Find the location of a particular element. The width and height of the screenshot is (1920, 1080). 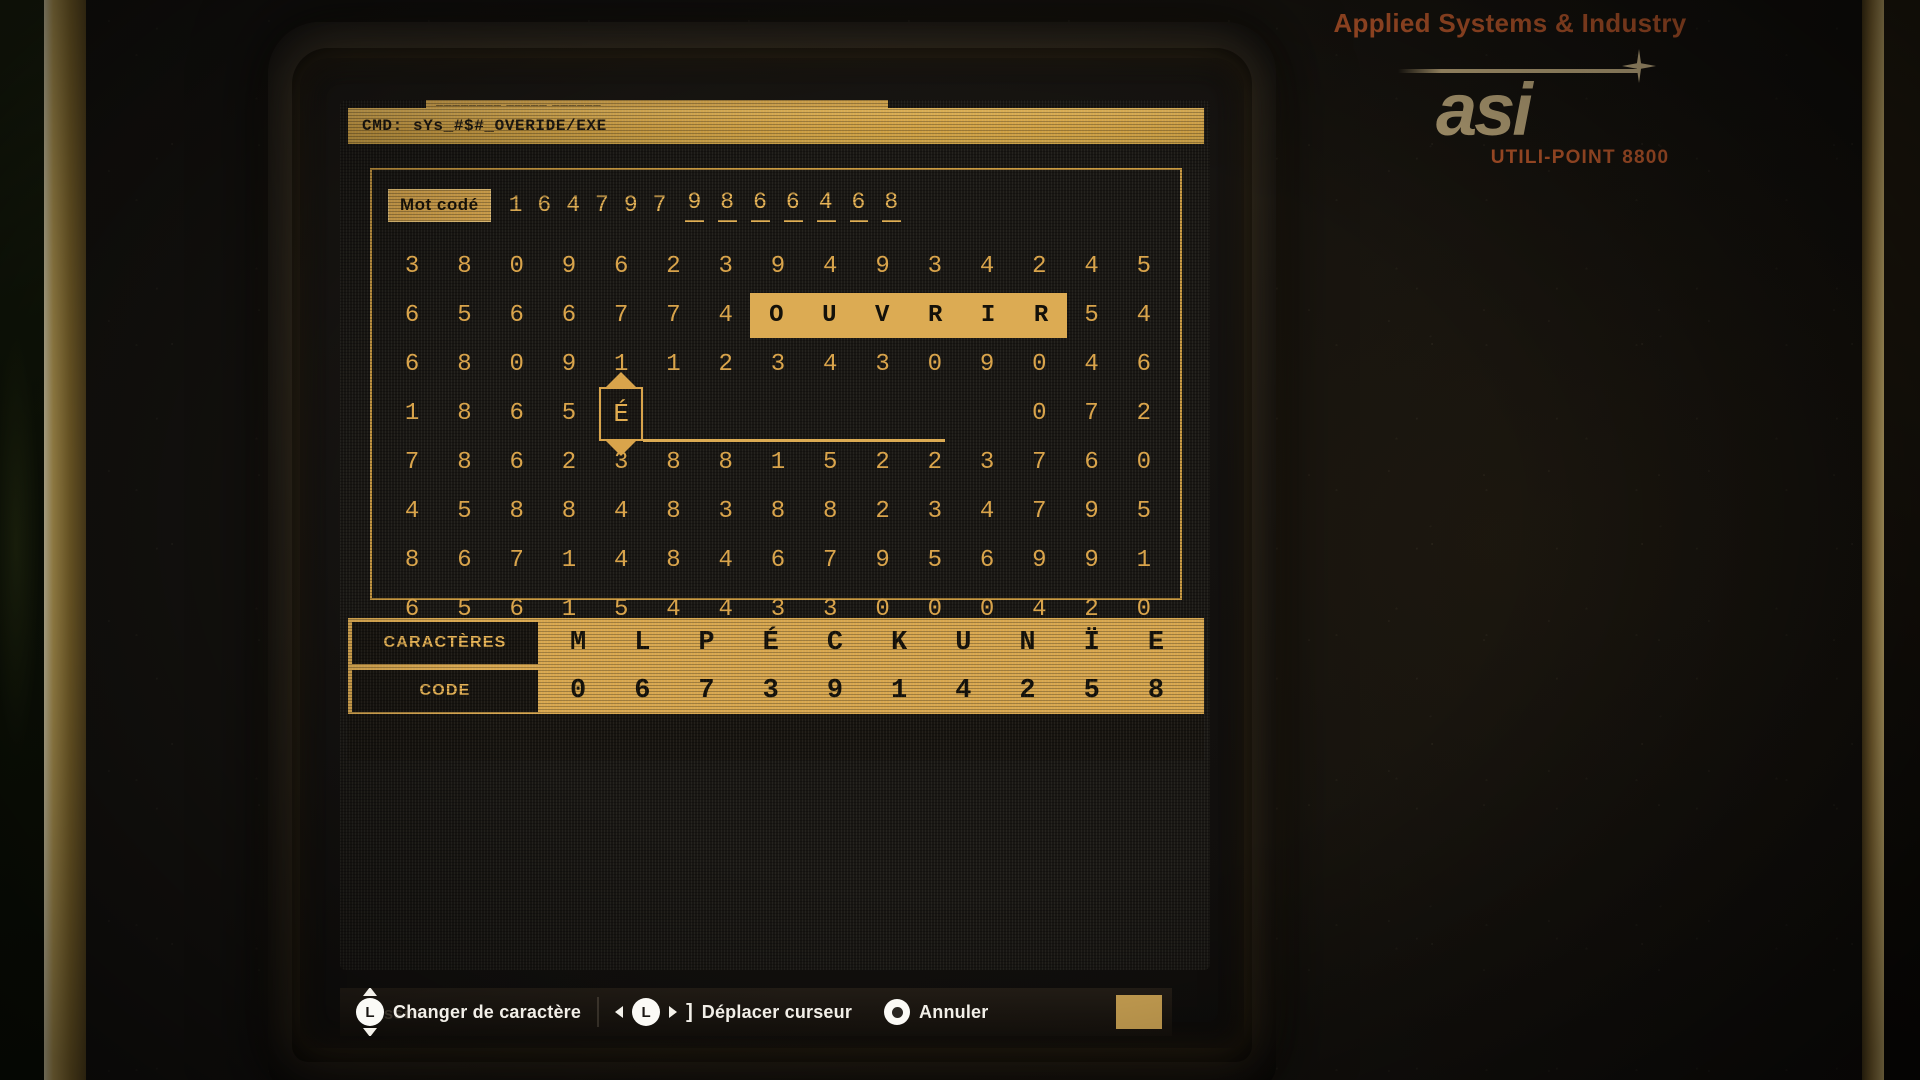

matrix-cell-r3-c1: 8 is located at coordinates (464, 413).